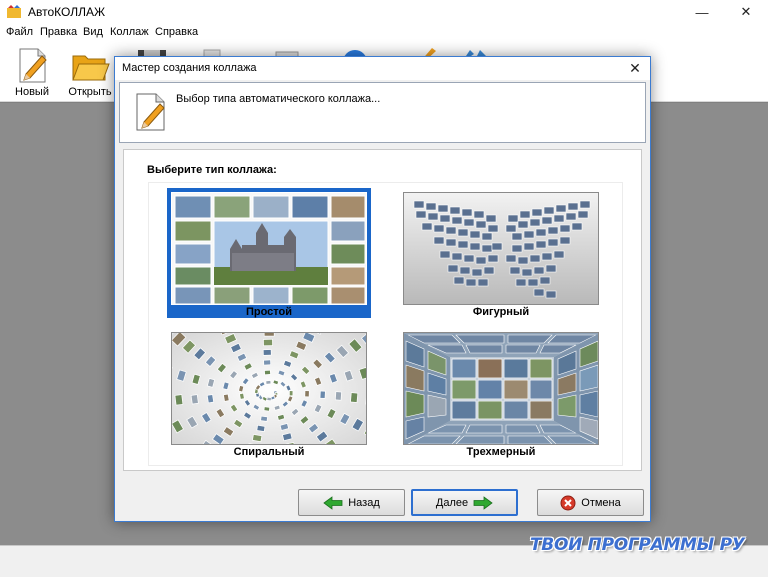  Describe the element at coordinates (150, 112) in the screenshot. I see `wizard-document-icon` at that location.